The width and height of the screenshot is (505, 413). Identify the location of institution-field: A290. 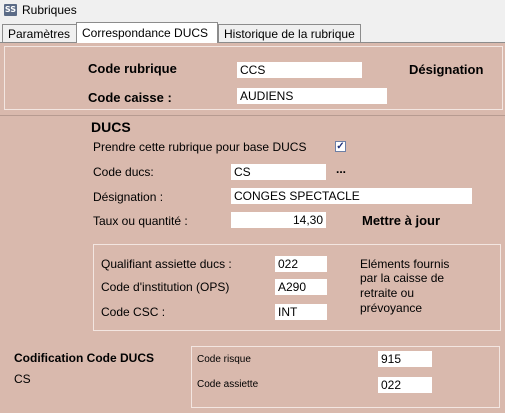
(301, 287).